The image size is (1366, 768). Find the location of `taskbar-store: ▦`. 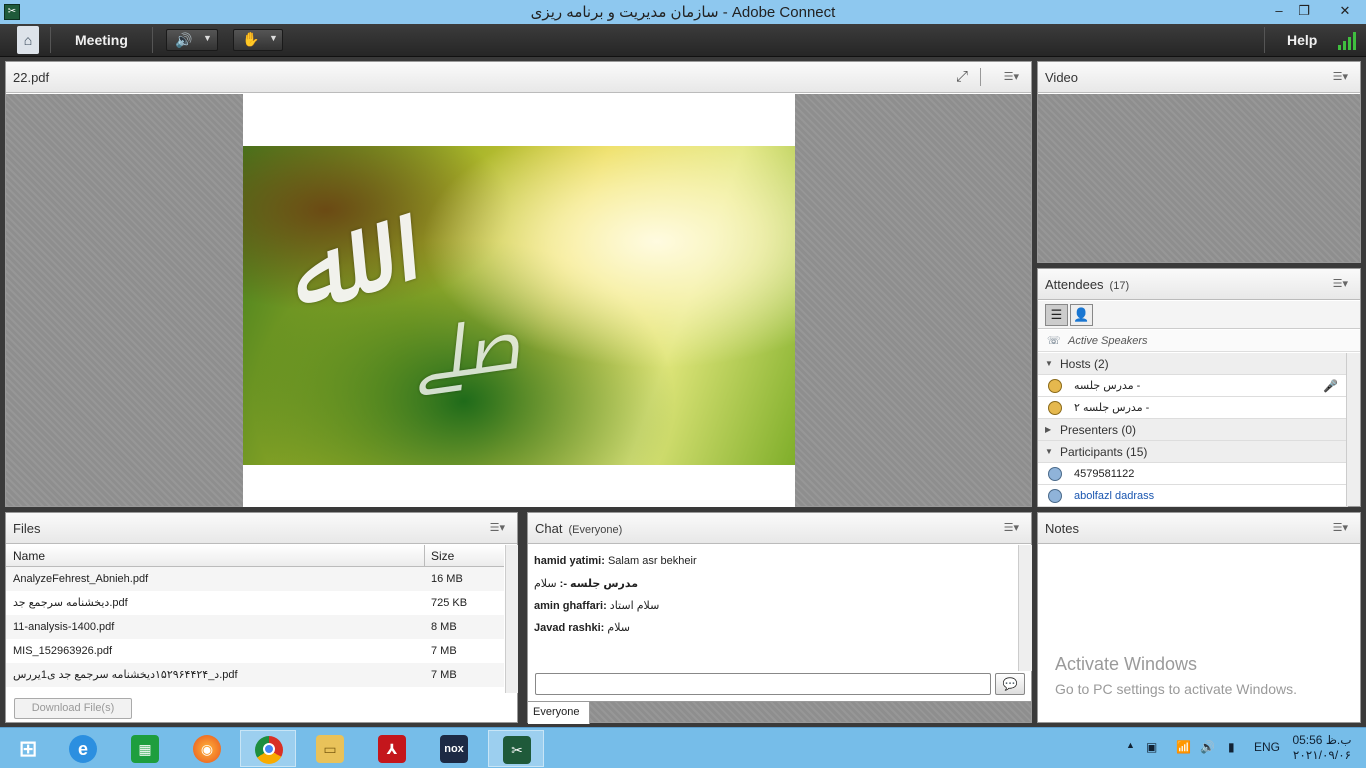

taskbar-store: ▦ is located at coordinates (145, 748).